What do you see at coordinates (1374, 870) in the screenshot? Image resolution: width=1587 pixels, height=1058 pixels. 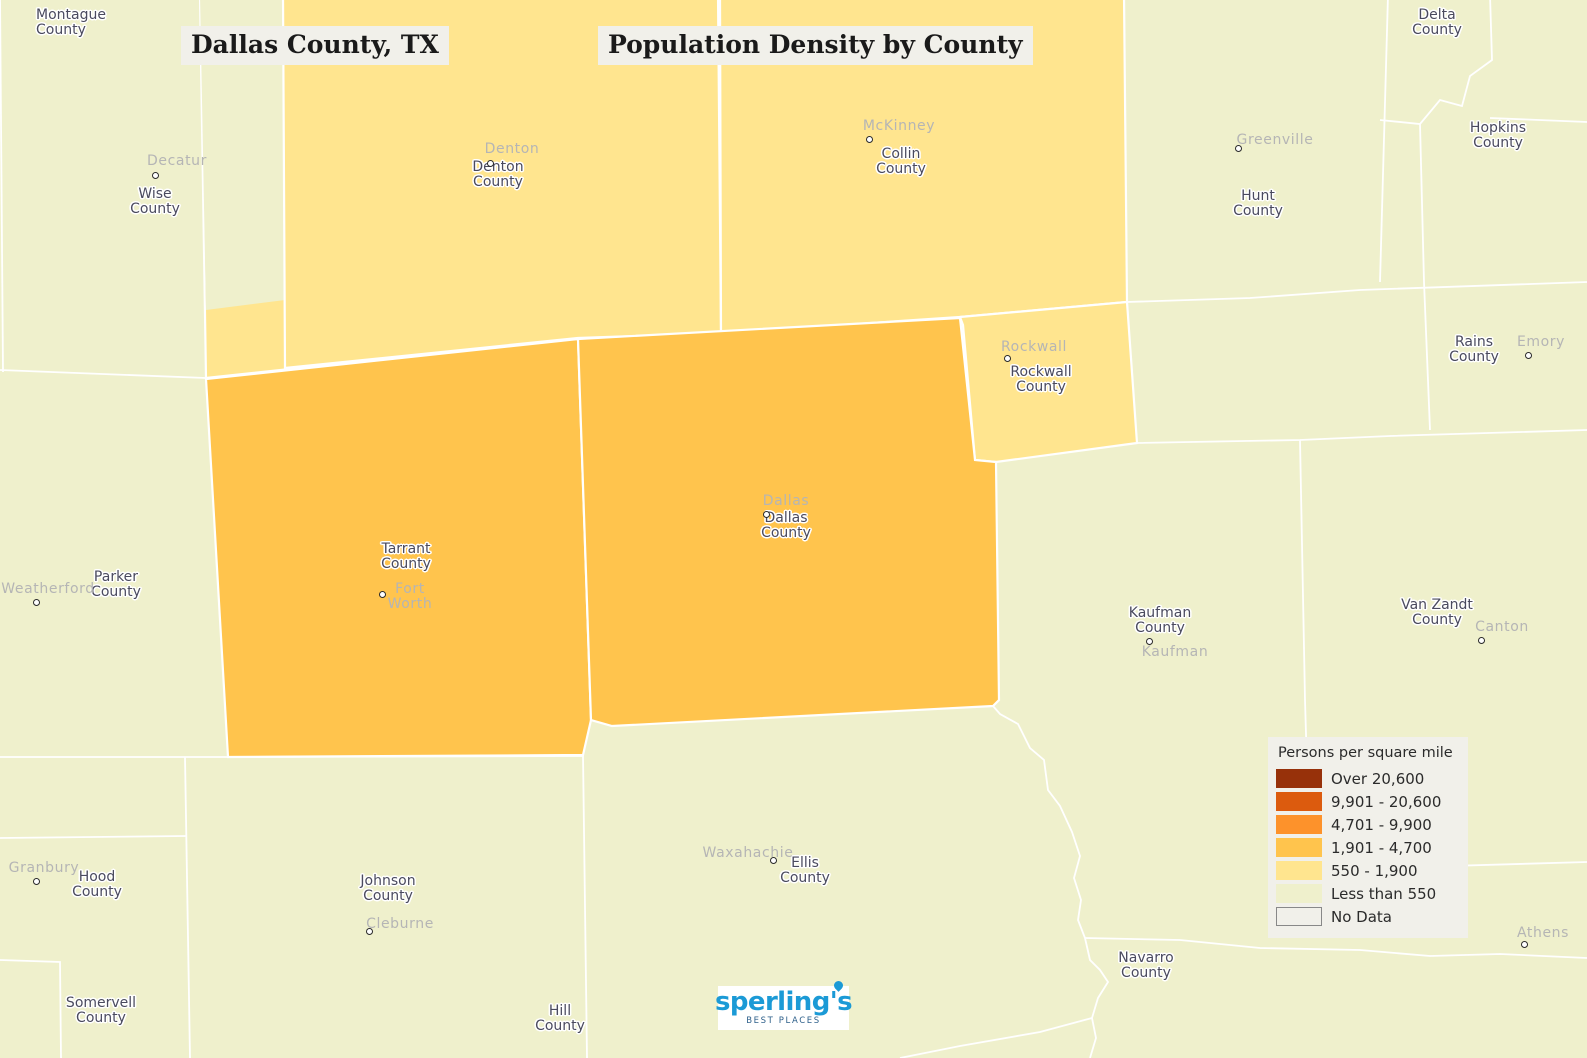 I see `legend-label: 550 - 1,900` at bounding box center [1374, 870].